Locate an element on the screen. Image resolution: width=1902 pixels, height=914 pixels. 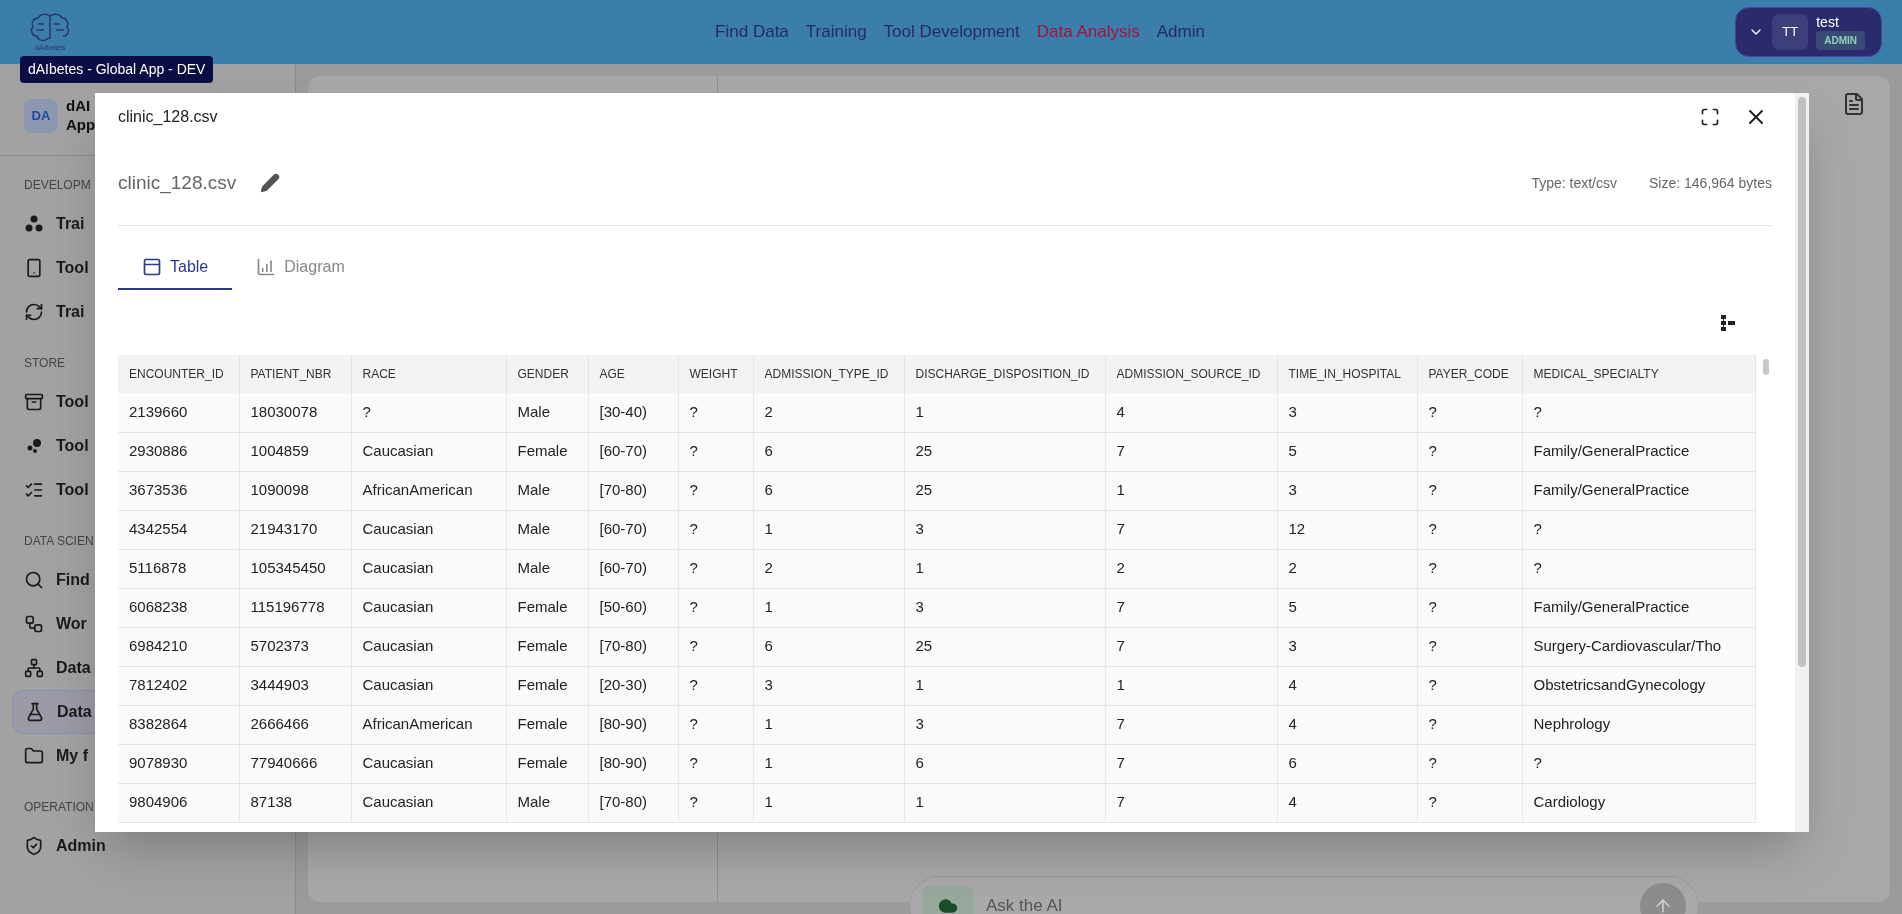
section-heading: OPERATION is located at coordinates (59, 807).